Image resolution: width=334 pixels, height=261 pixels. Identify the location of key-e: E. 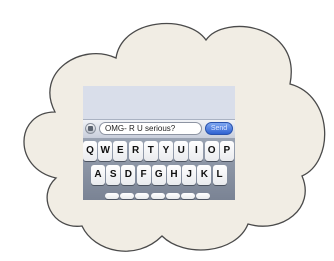
(120, 151).